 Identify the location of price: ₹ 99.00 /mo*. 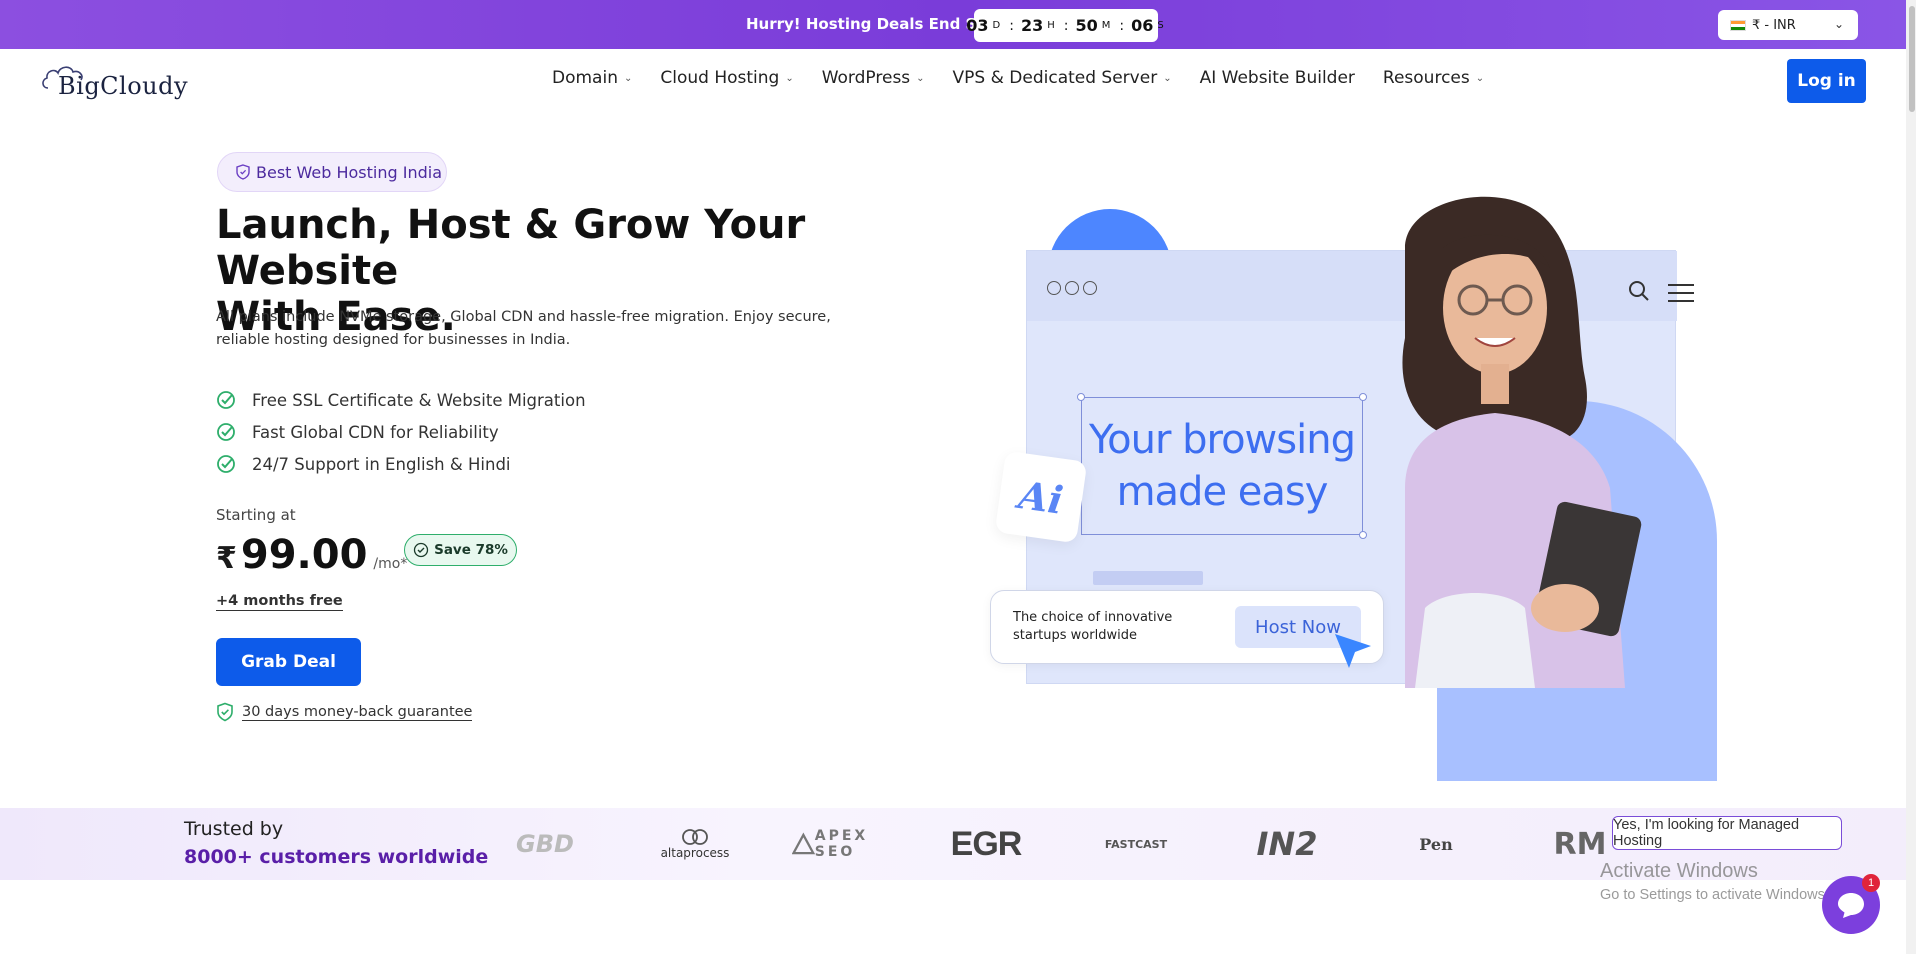
(311, 555).